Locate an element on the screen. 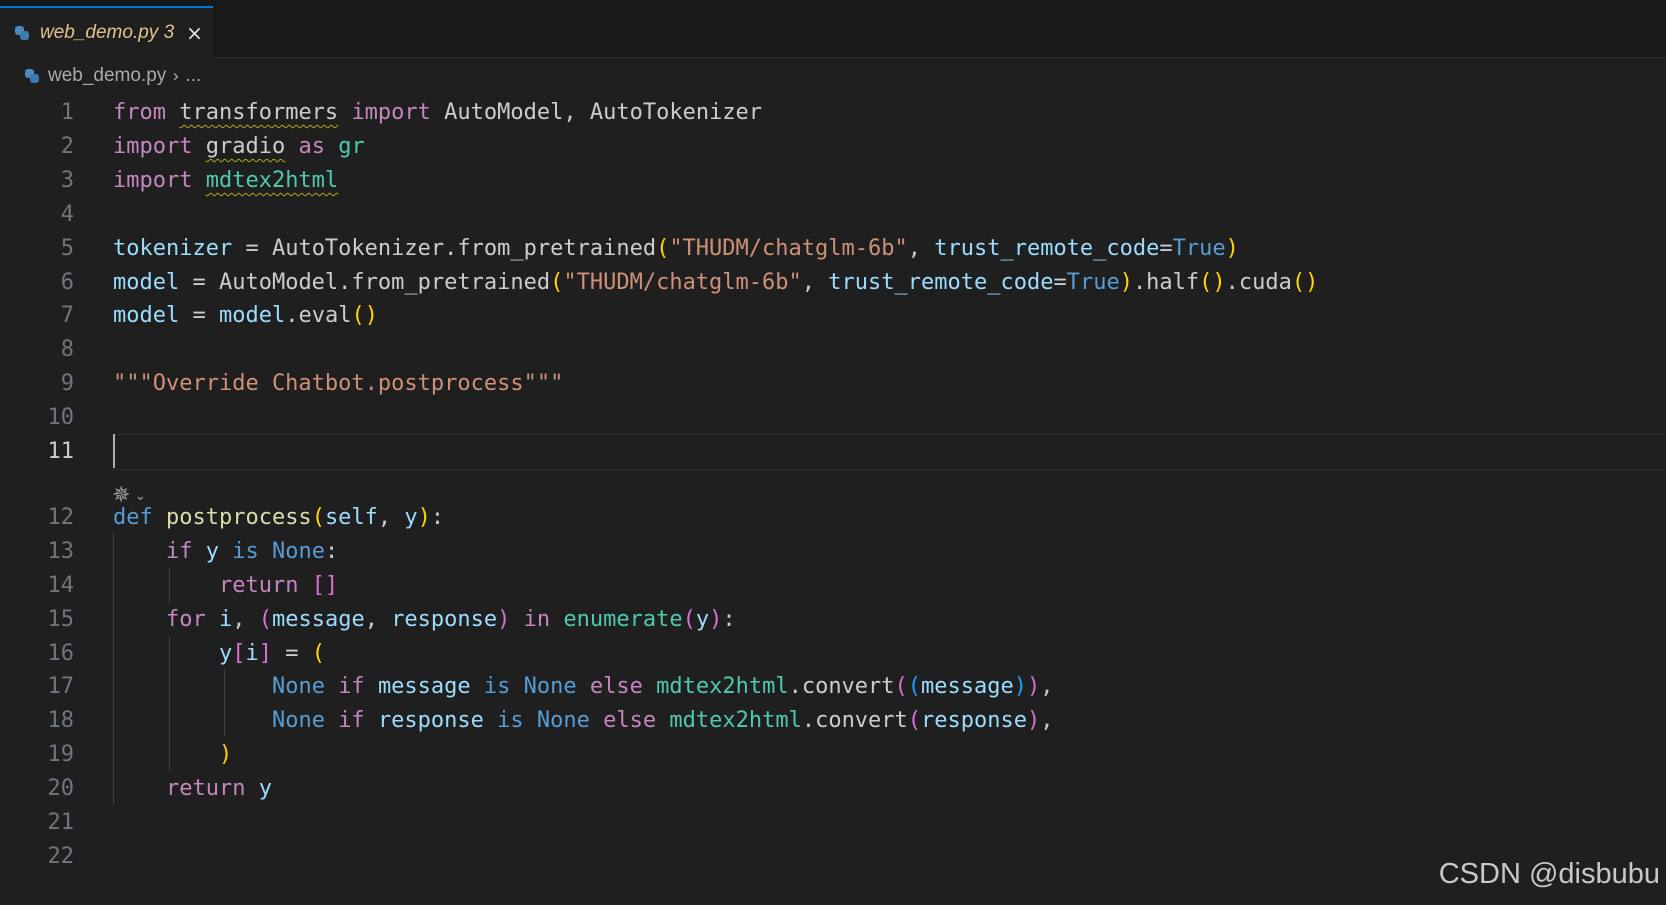  code-line: 16 y[i] = ( is located at coordinates (833, 654).